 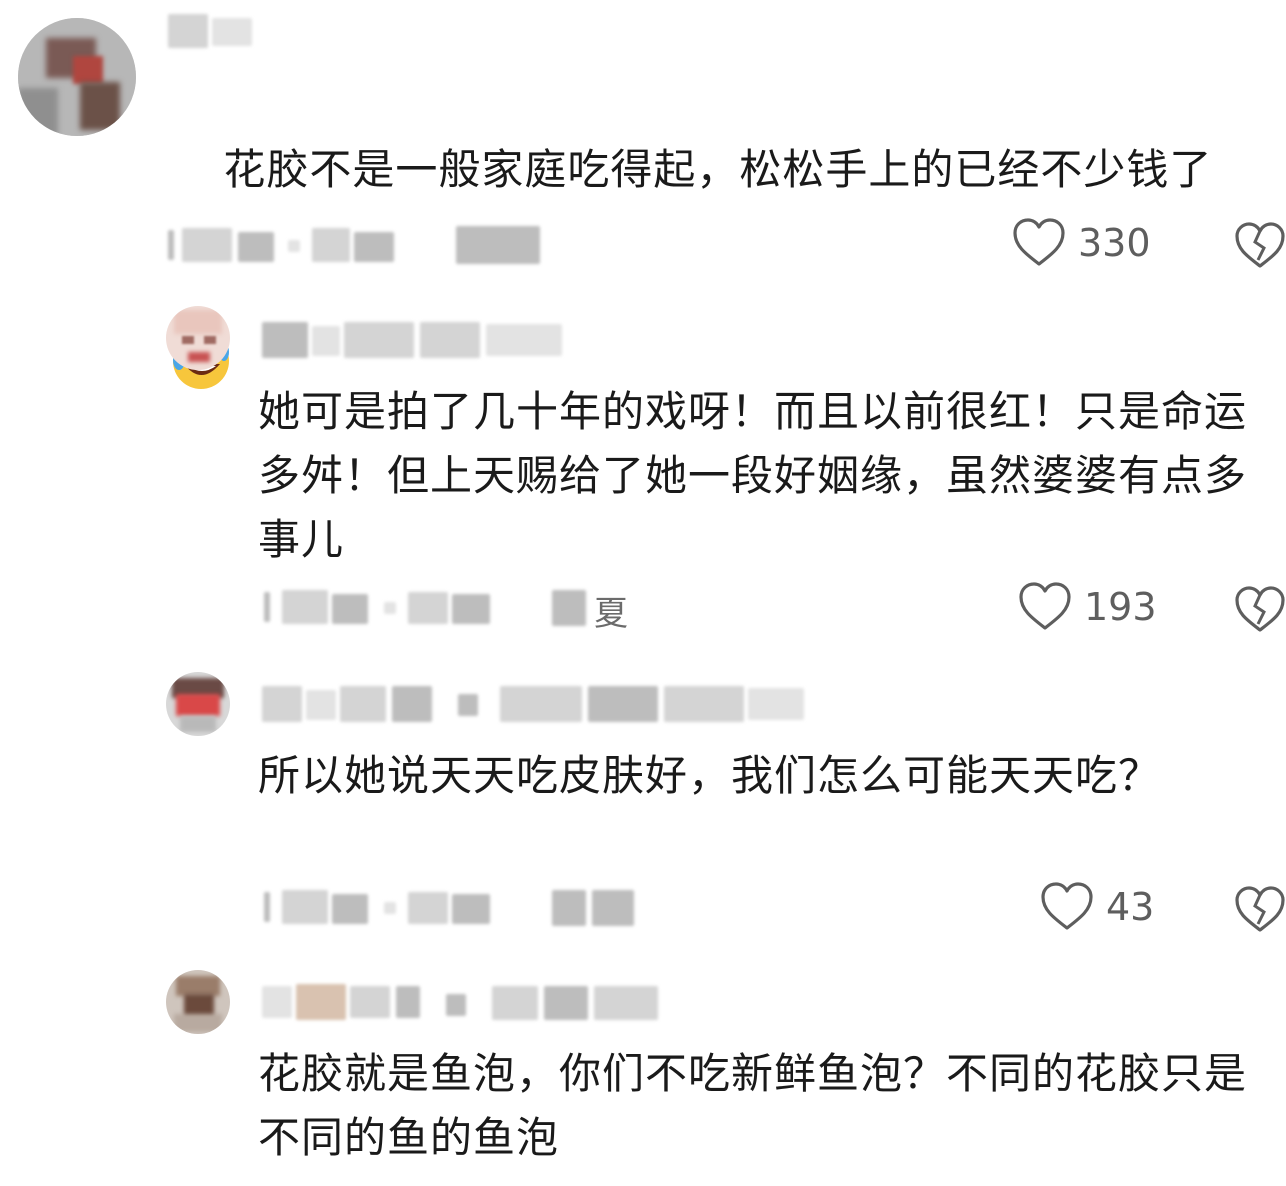 What do you see at coordinates (1114, 243) in the screenshot?
I see `like-count: 330` at bounding box center [1114, 243].